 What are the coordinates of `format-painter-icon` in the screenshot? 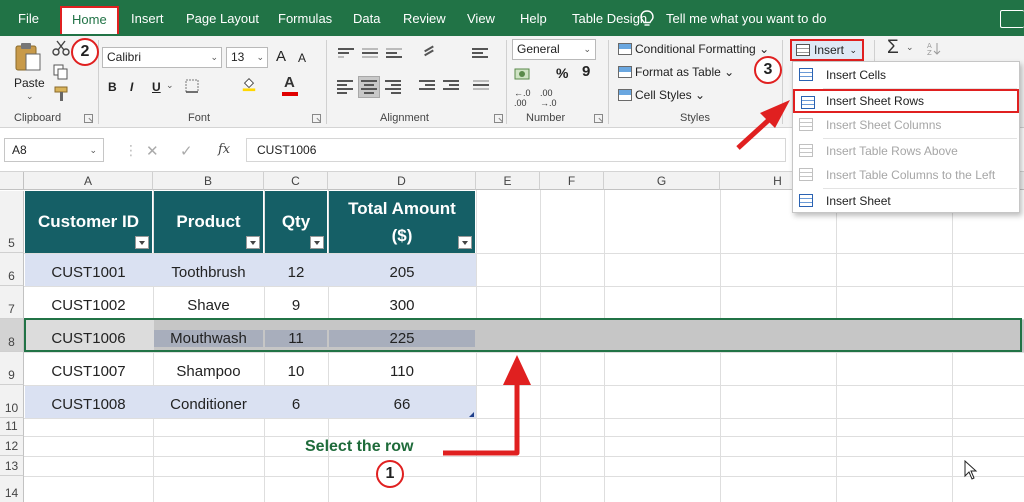 It's located at (61, 94).